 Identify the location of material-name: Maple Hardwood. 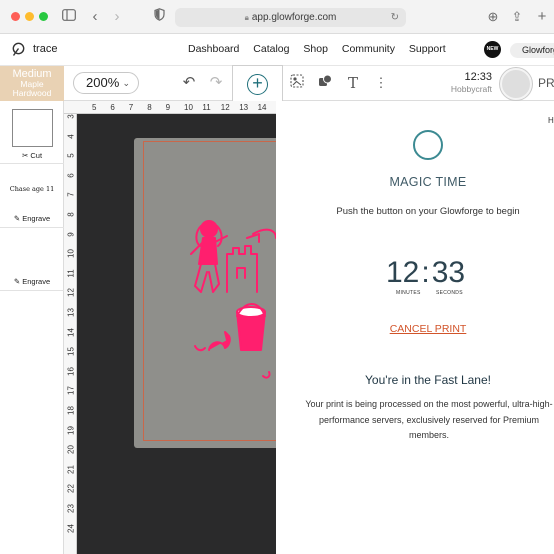
(32, 88).